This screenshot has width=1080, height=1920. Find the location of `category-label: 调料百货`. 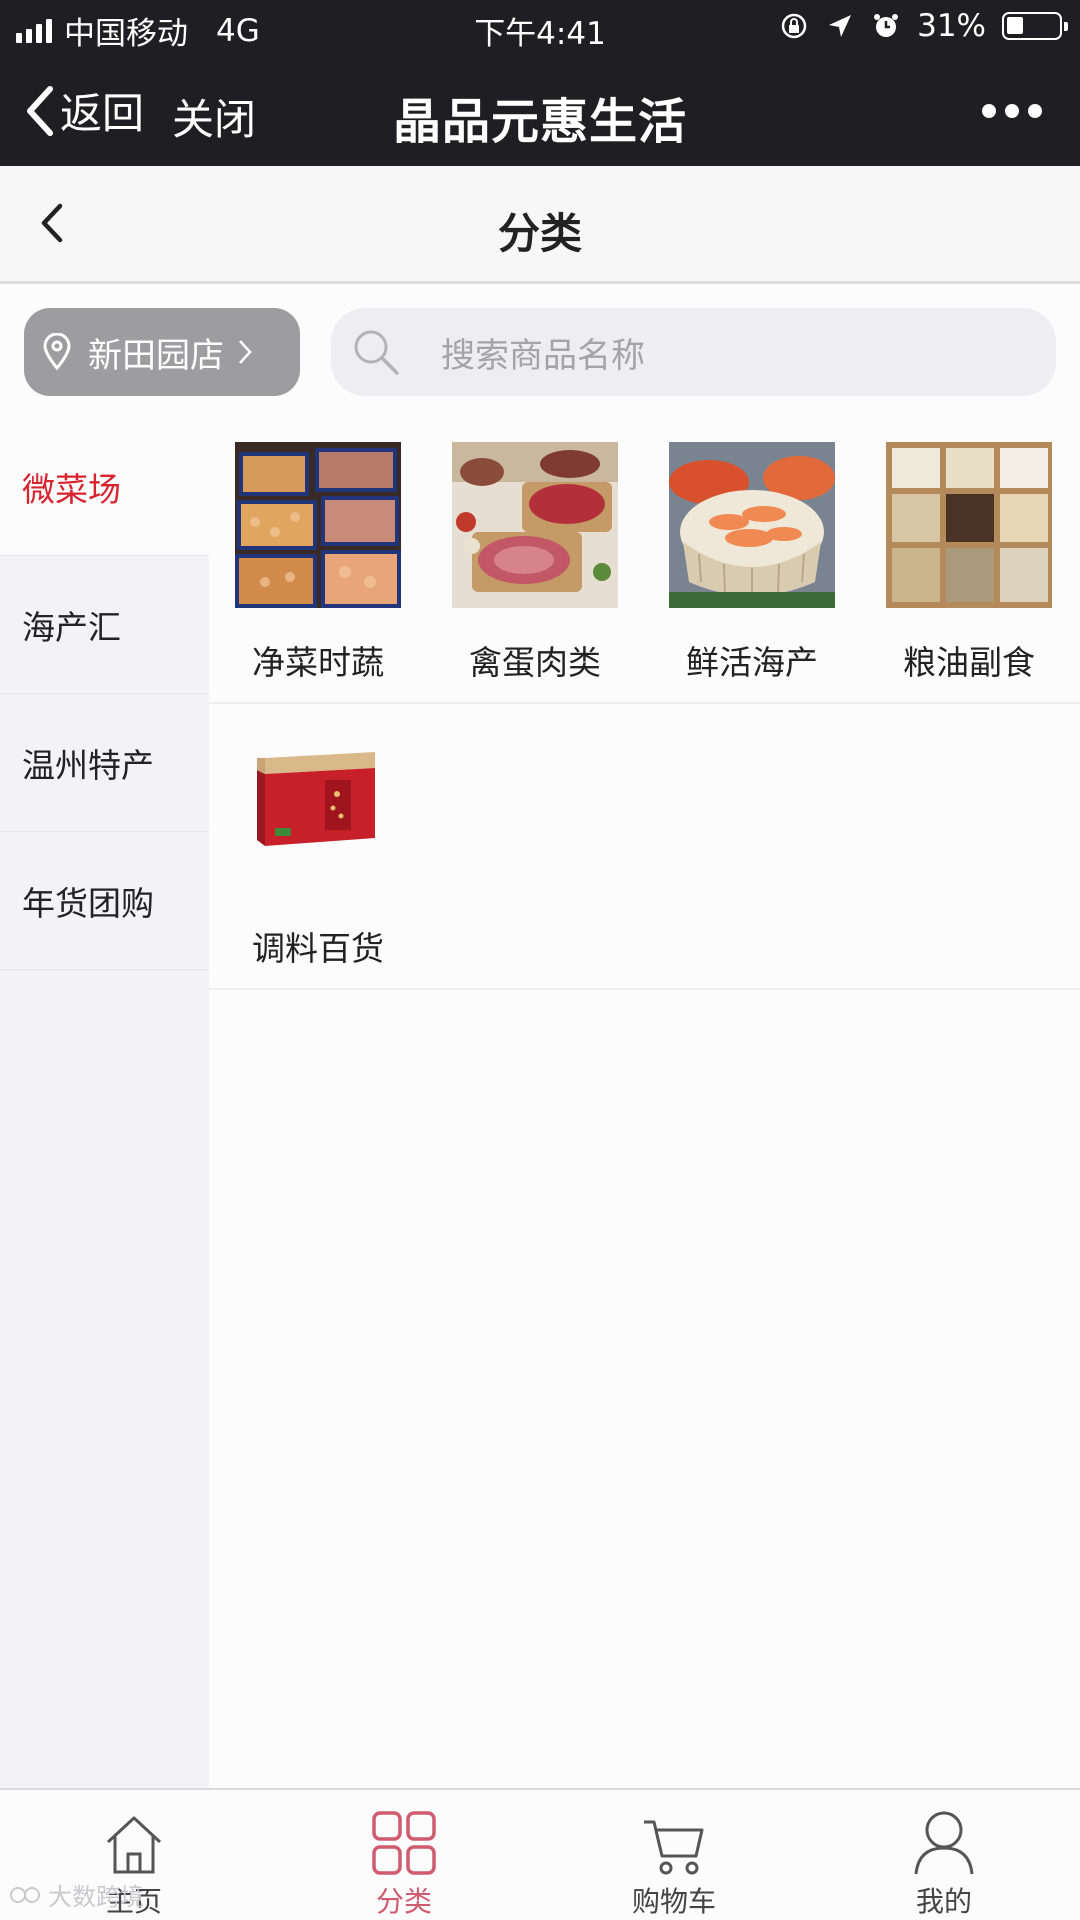

category-label: 调料百货 is located at coordinates (318, 948).